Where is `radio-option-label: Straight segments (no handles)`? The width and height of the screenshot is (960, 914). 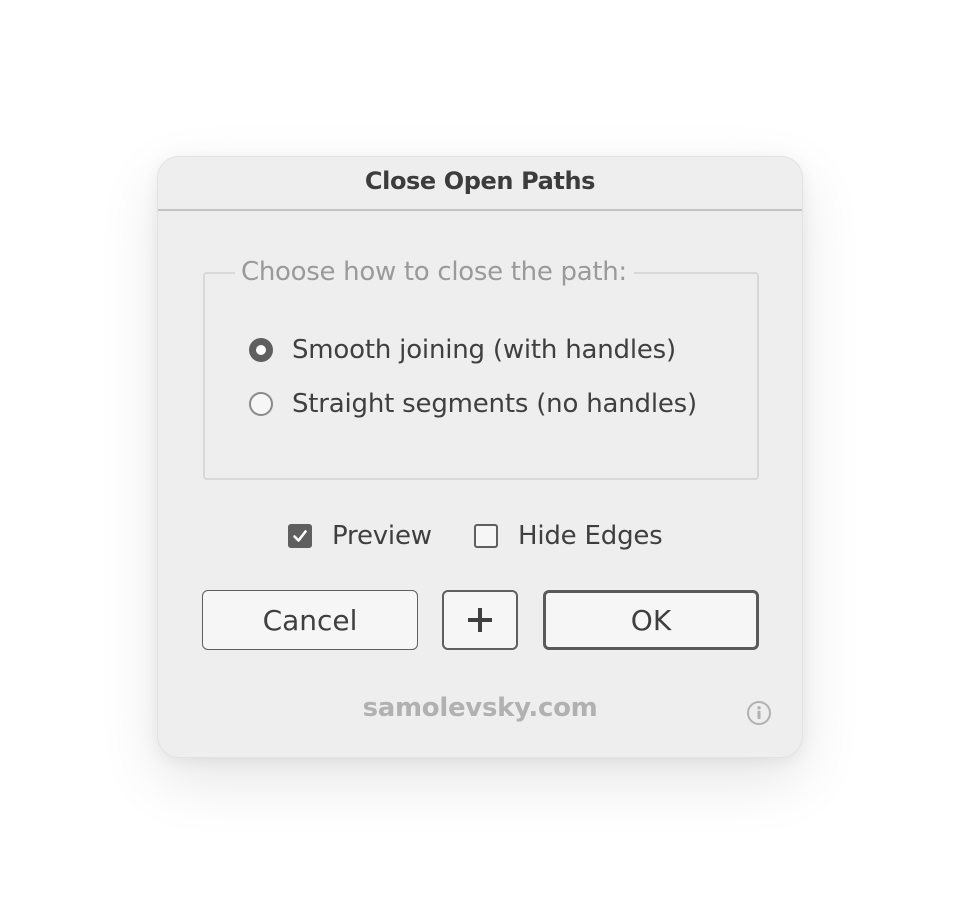
radio-option-label: Straight segments (no handles) is located at coordinates (494, 404).